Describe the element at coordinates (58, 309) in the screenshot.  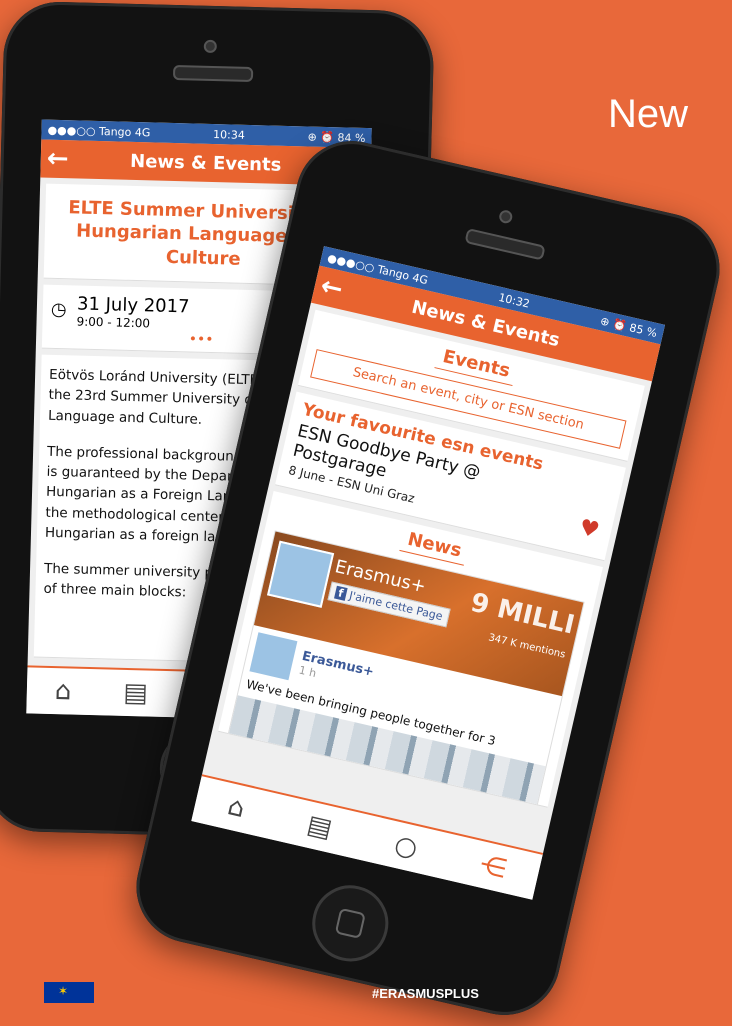
I see `clock-icon: ◷` at that location.